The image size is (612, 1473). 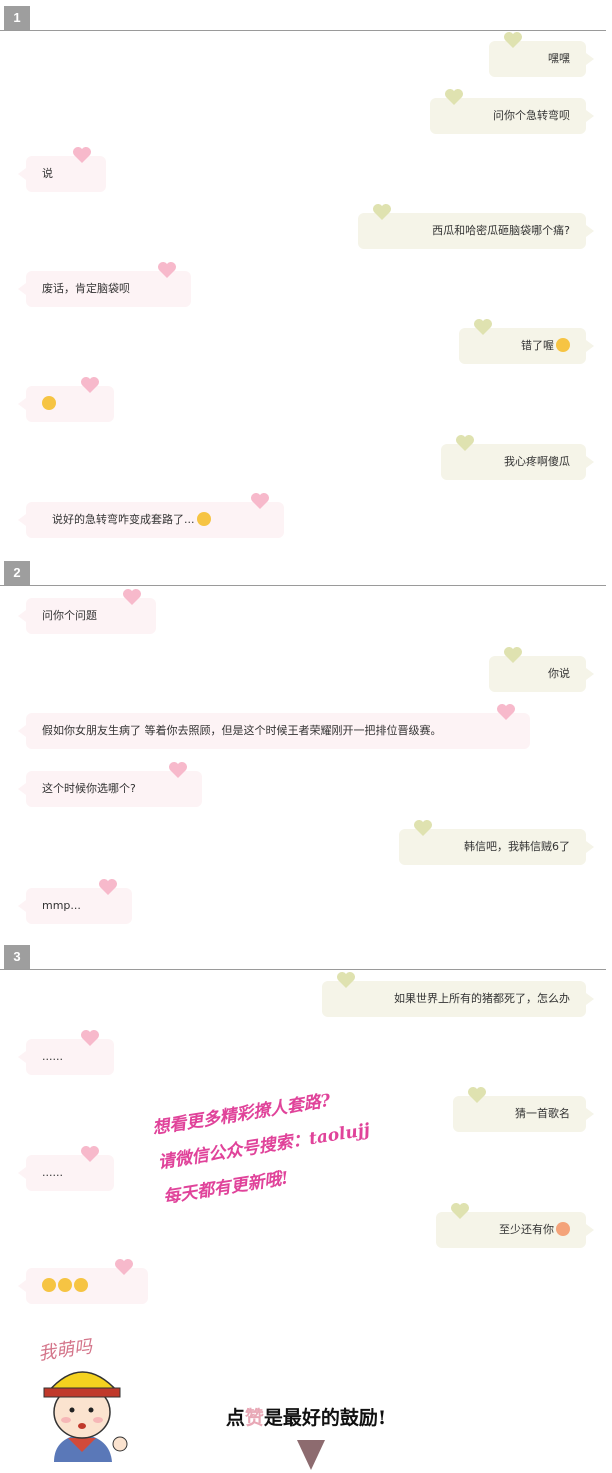 What do you see at coordinates (254, 1418) in the screenshot?
I see `cta-highlight: 赞` at bounding box center [254, 1418].